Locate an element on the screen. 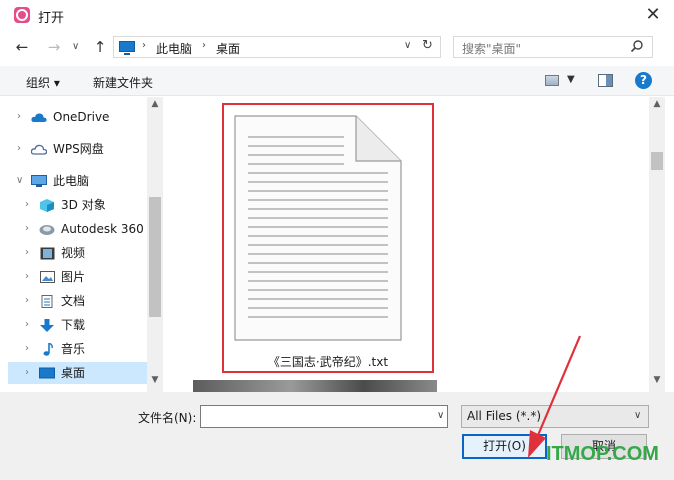 The image size is (674, 480). chevron-down-icon: ▼ is located at coordinates (571, 79).